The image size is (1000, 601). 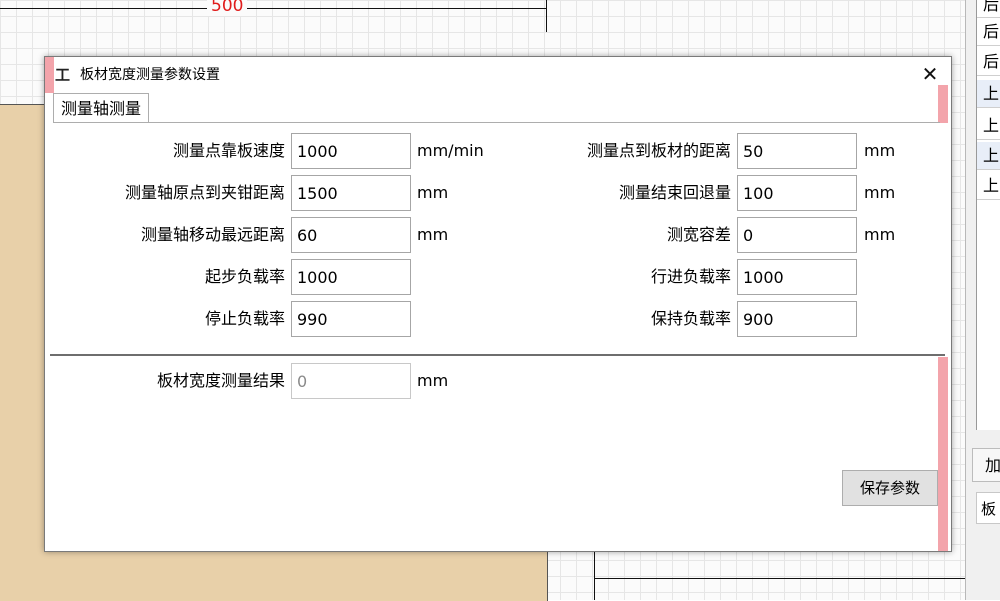 I want to click on unit-origin-clamp-distance: mm, so click(x=433, y=192).